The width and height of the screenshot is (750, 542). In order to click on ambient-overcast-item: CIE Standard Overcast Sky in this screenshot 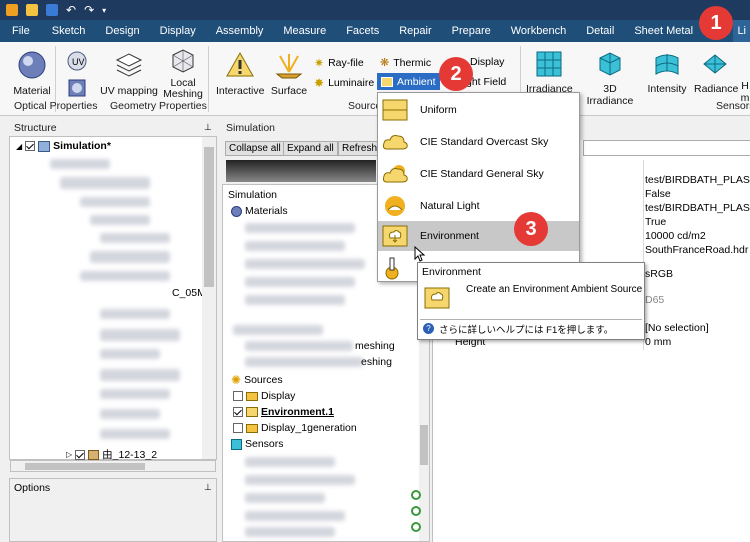, I will do `click(478, 142)`.